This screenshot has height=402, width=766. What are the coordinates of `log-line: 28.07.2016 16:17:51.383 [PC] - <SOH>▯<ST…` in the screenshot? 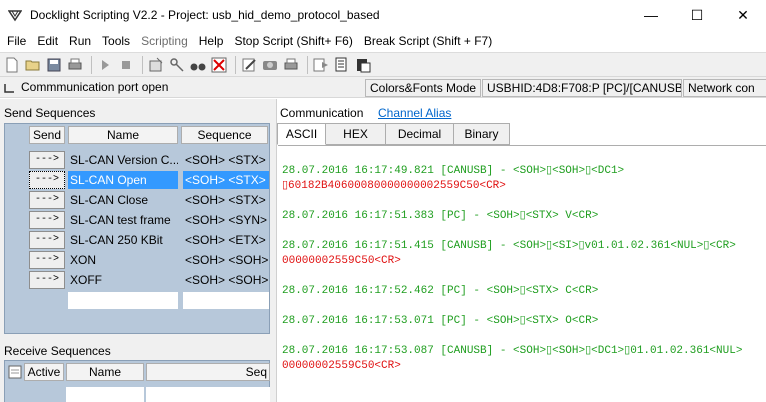 It's located at (440, 216).